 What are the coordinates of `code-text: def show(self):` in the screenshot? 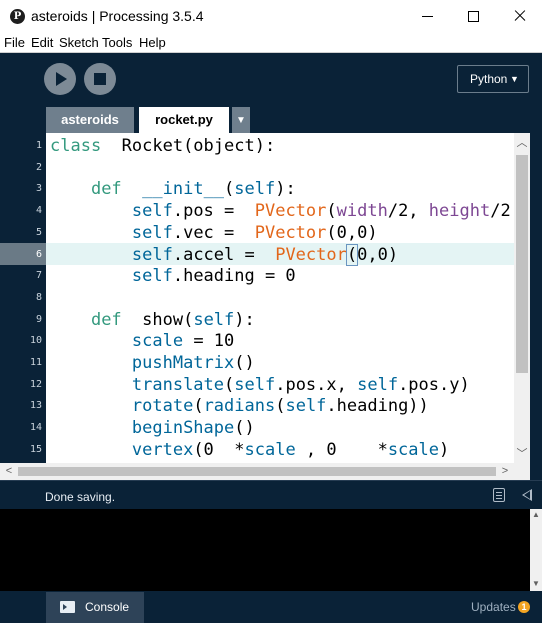 It's located at (172, 319).